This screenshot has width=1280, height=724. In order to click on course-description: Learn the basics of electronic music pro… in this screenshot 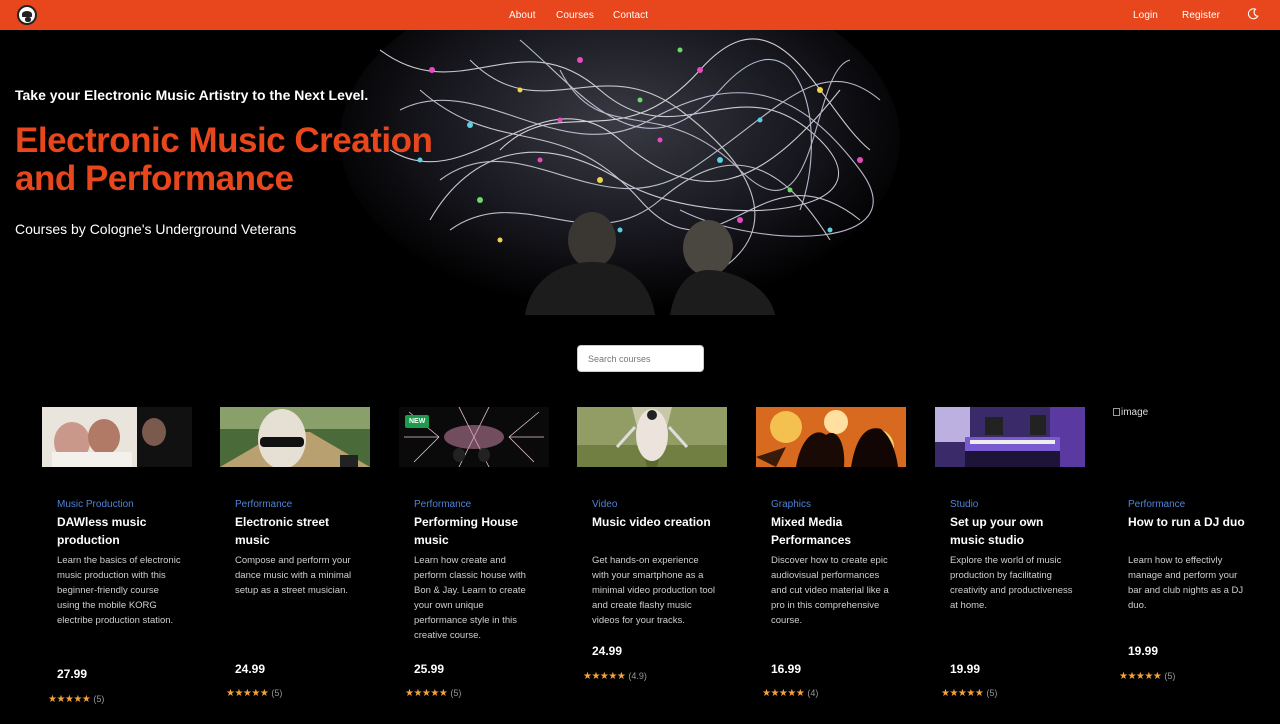, I will do `click(119, 590)`.